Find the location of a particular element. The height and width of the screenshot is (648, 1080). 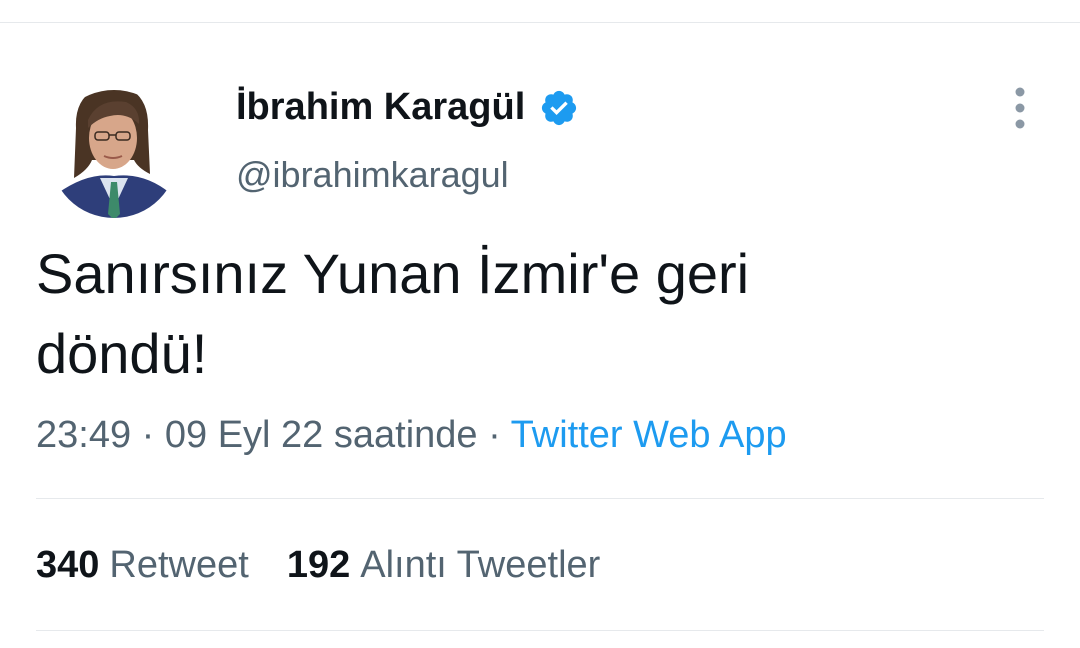

quote-tweets-count: 192 is located at coordinates (318, 565).